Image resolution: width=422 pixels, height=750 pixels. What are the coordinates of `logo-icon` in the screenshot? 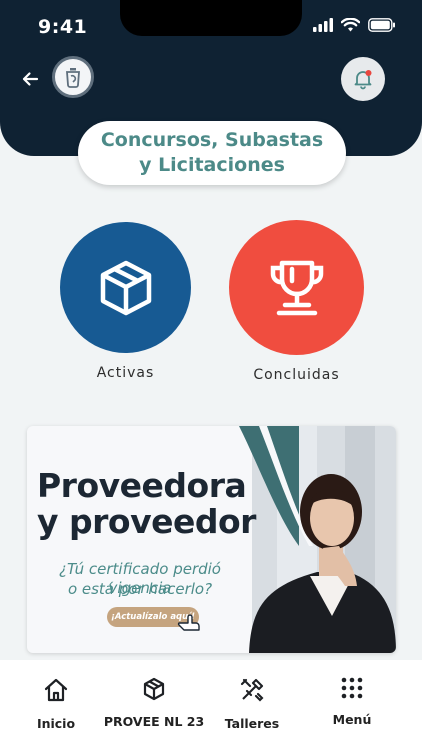 It's located at (73, 78).